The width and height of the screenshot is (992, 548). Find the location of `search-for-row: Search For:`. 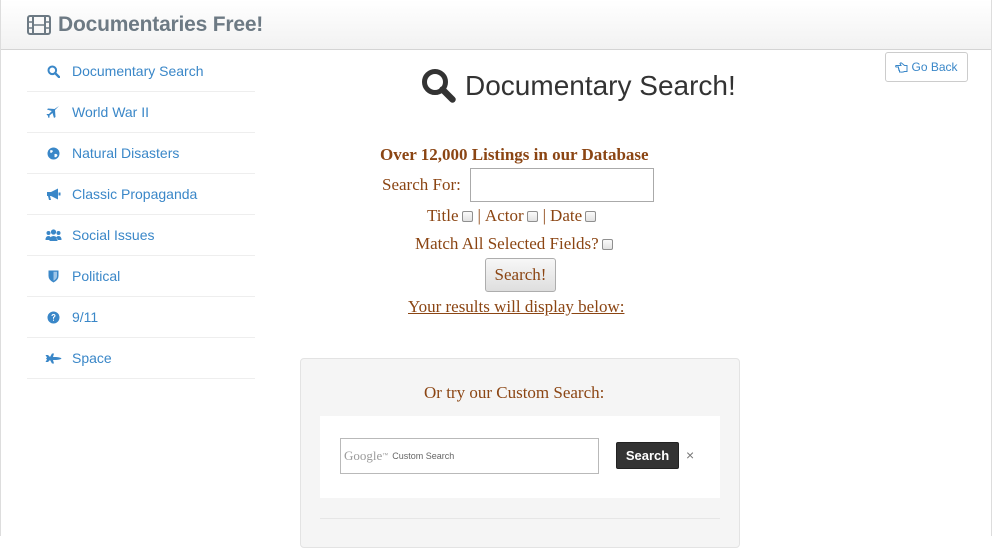

search-for-row: Search For: is located at coordinates (518, 185).